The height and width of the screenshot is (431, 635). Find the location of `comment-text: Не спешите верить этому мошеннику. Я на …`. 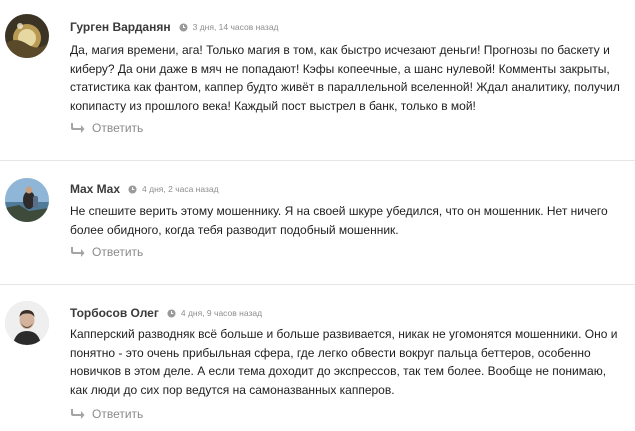

comment-text: Не спешите верить этому мошеннику. Я на … is located at coordinates (339, 220).